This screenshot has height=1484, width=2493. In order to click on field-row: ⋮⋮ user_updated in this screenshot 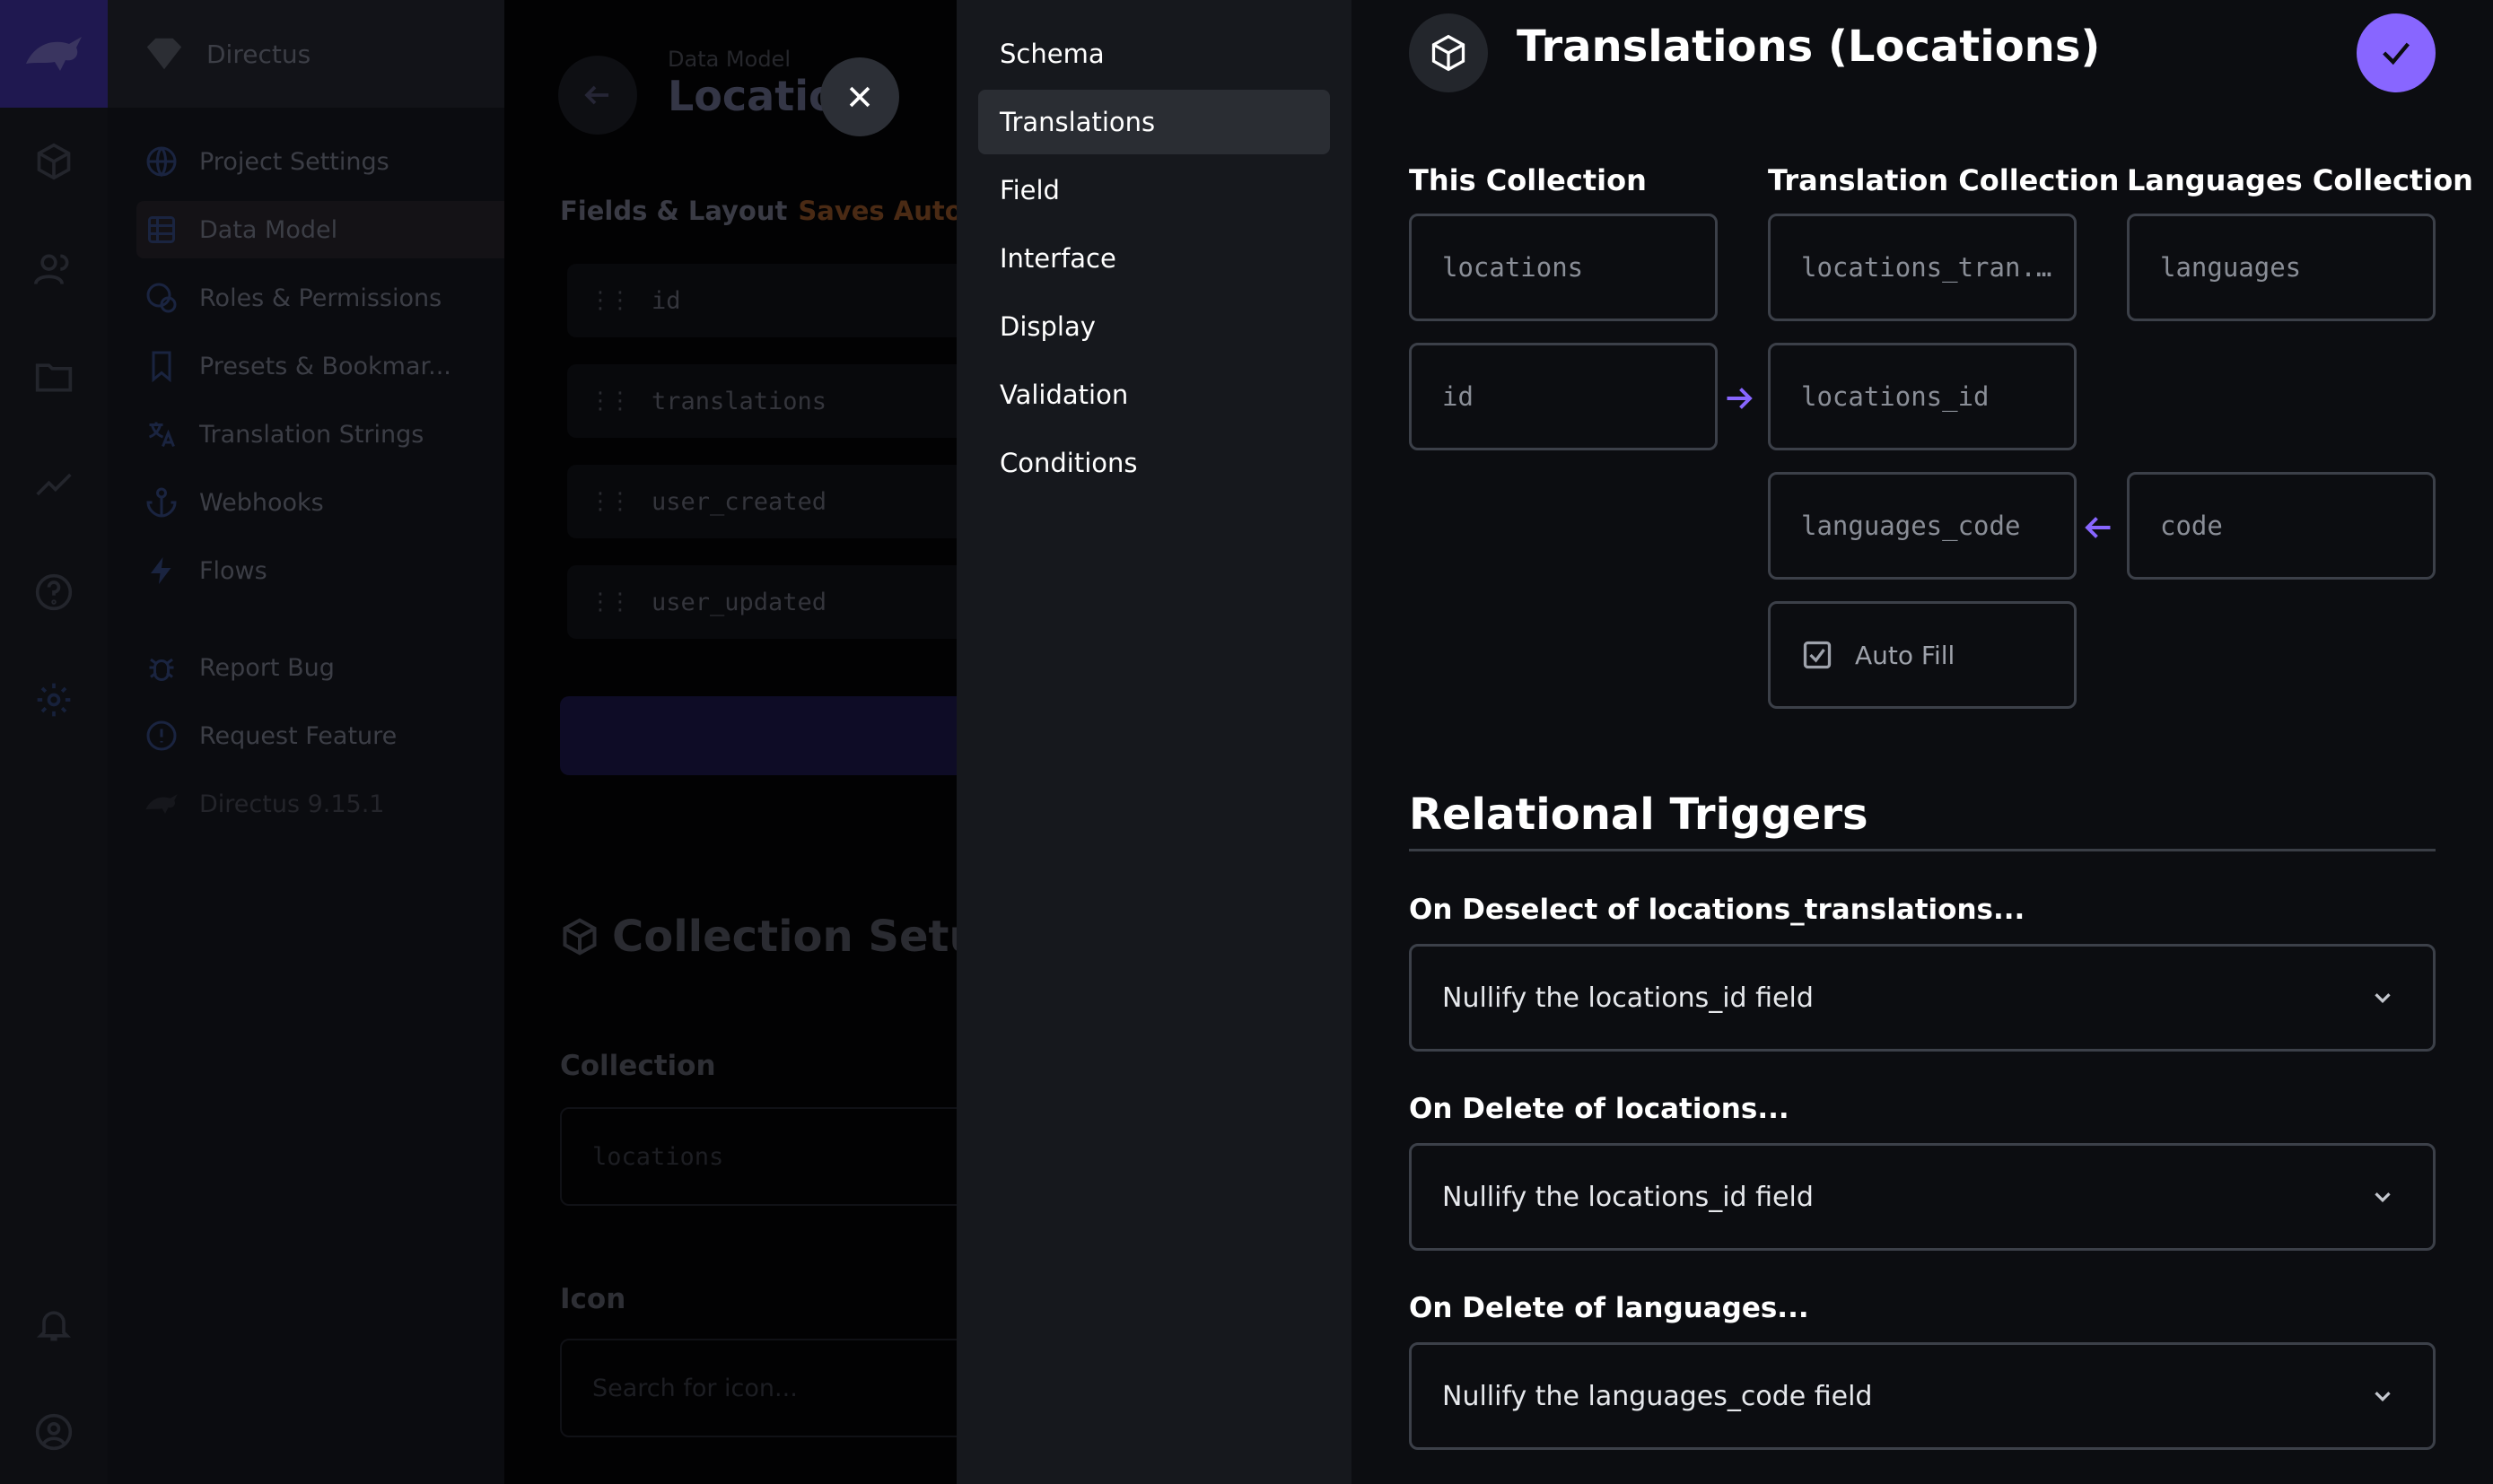, I will do `click(762, 602)`.